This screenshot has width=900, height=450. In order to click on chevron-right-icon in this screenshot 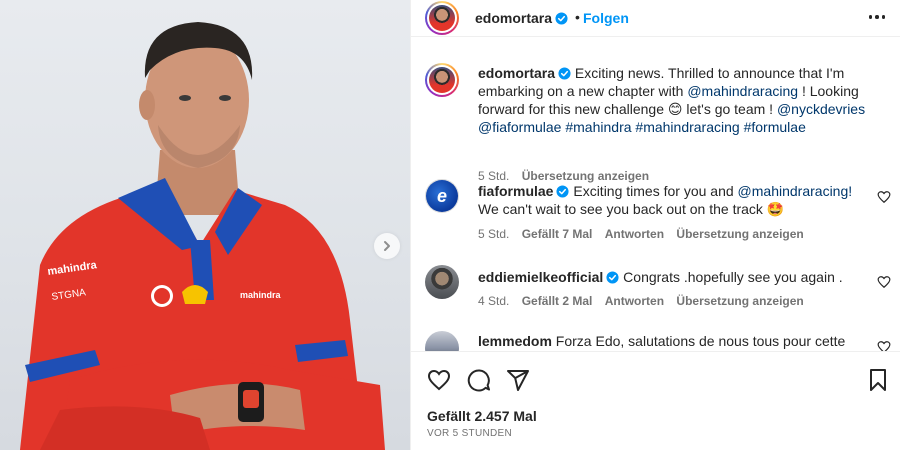, I will do `click(387, 246)`.